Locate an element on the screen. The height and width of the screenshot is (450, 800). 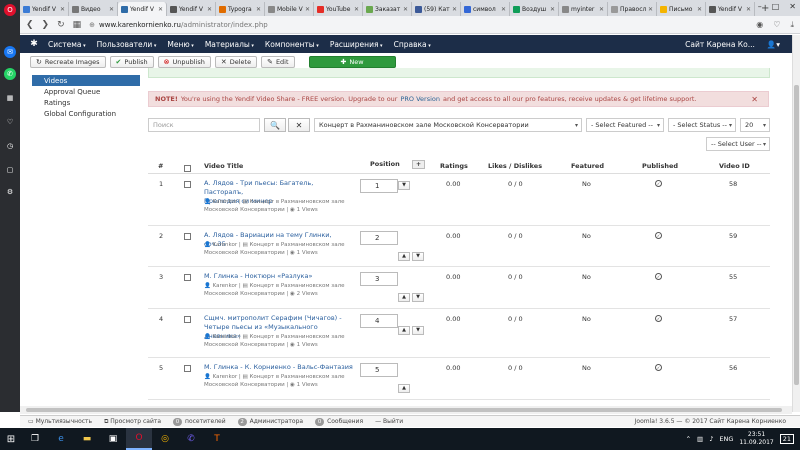
nav-menu-item: Пользователи is located at coordinates (127, 44).